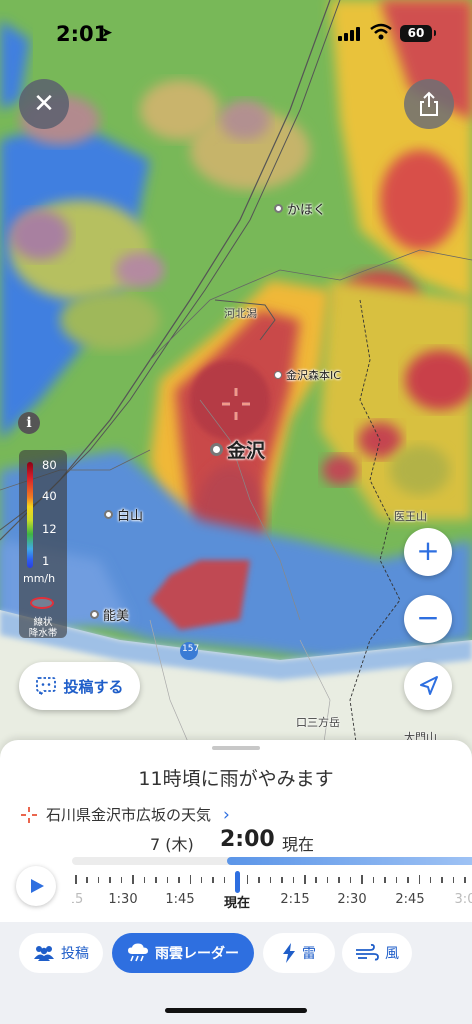 The width and height of the screenshot is (472, 1024). I want to click on place-kanazawa: 金沢, so click(237, 449).